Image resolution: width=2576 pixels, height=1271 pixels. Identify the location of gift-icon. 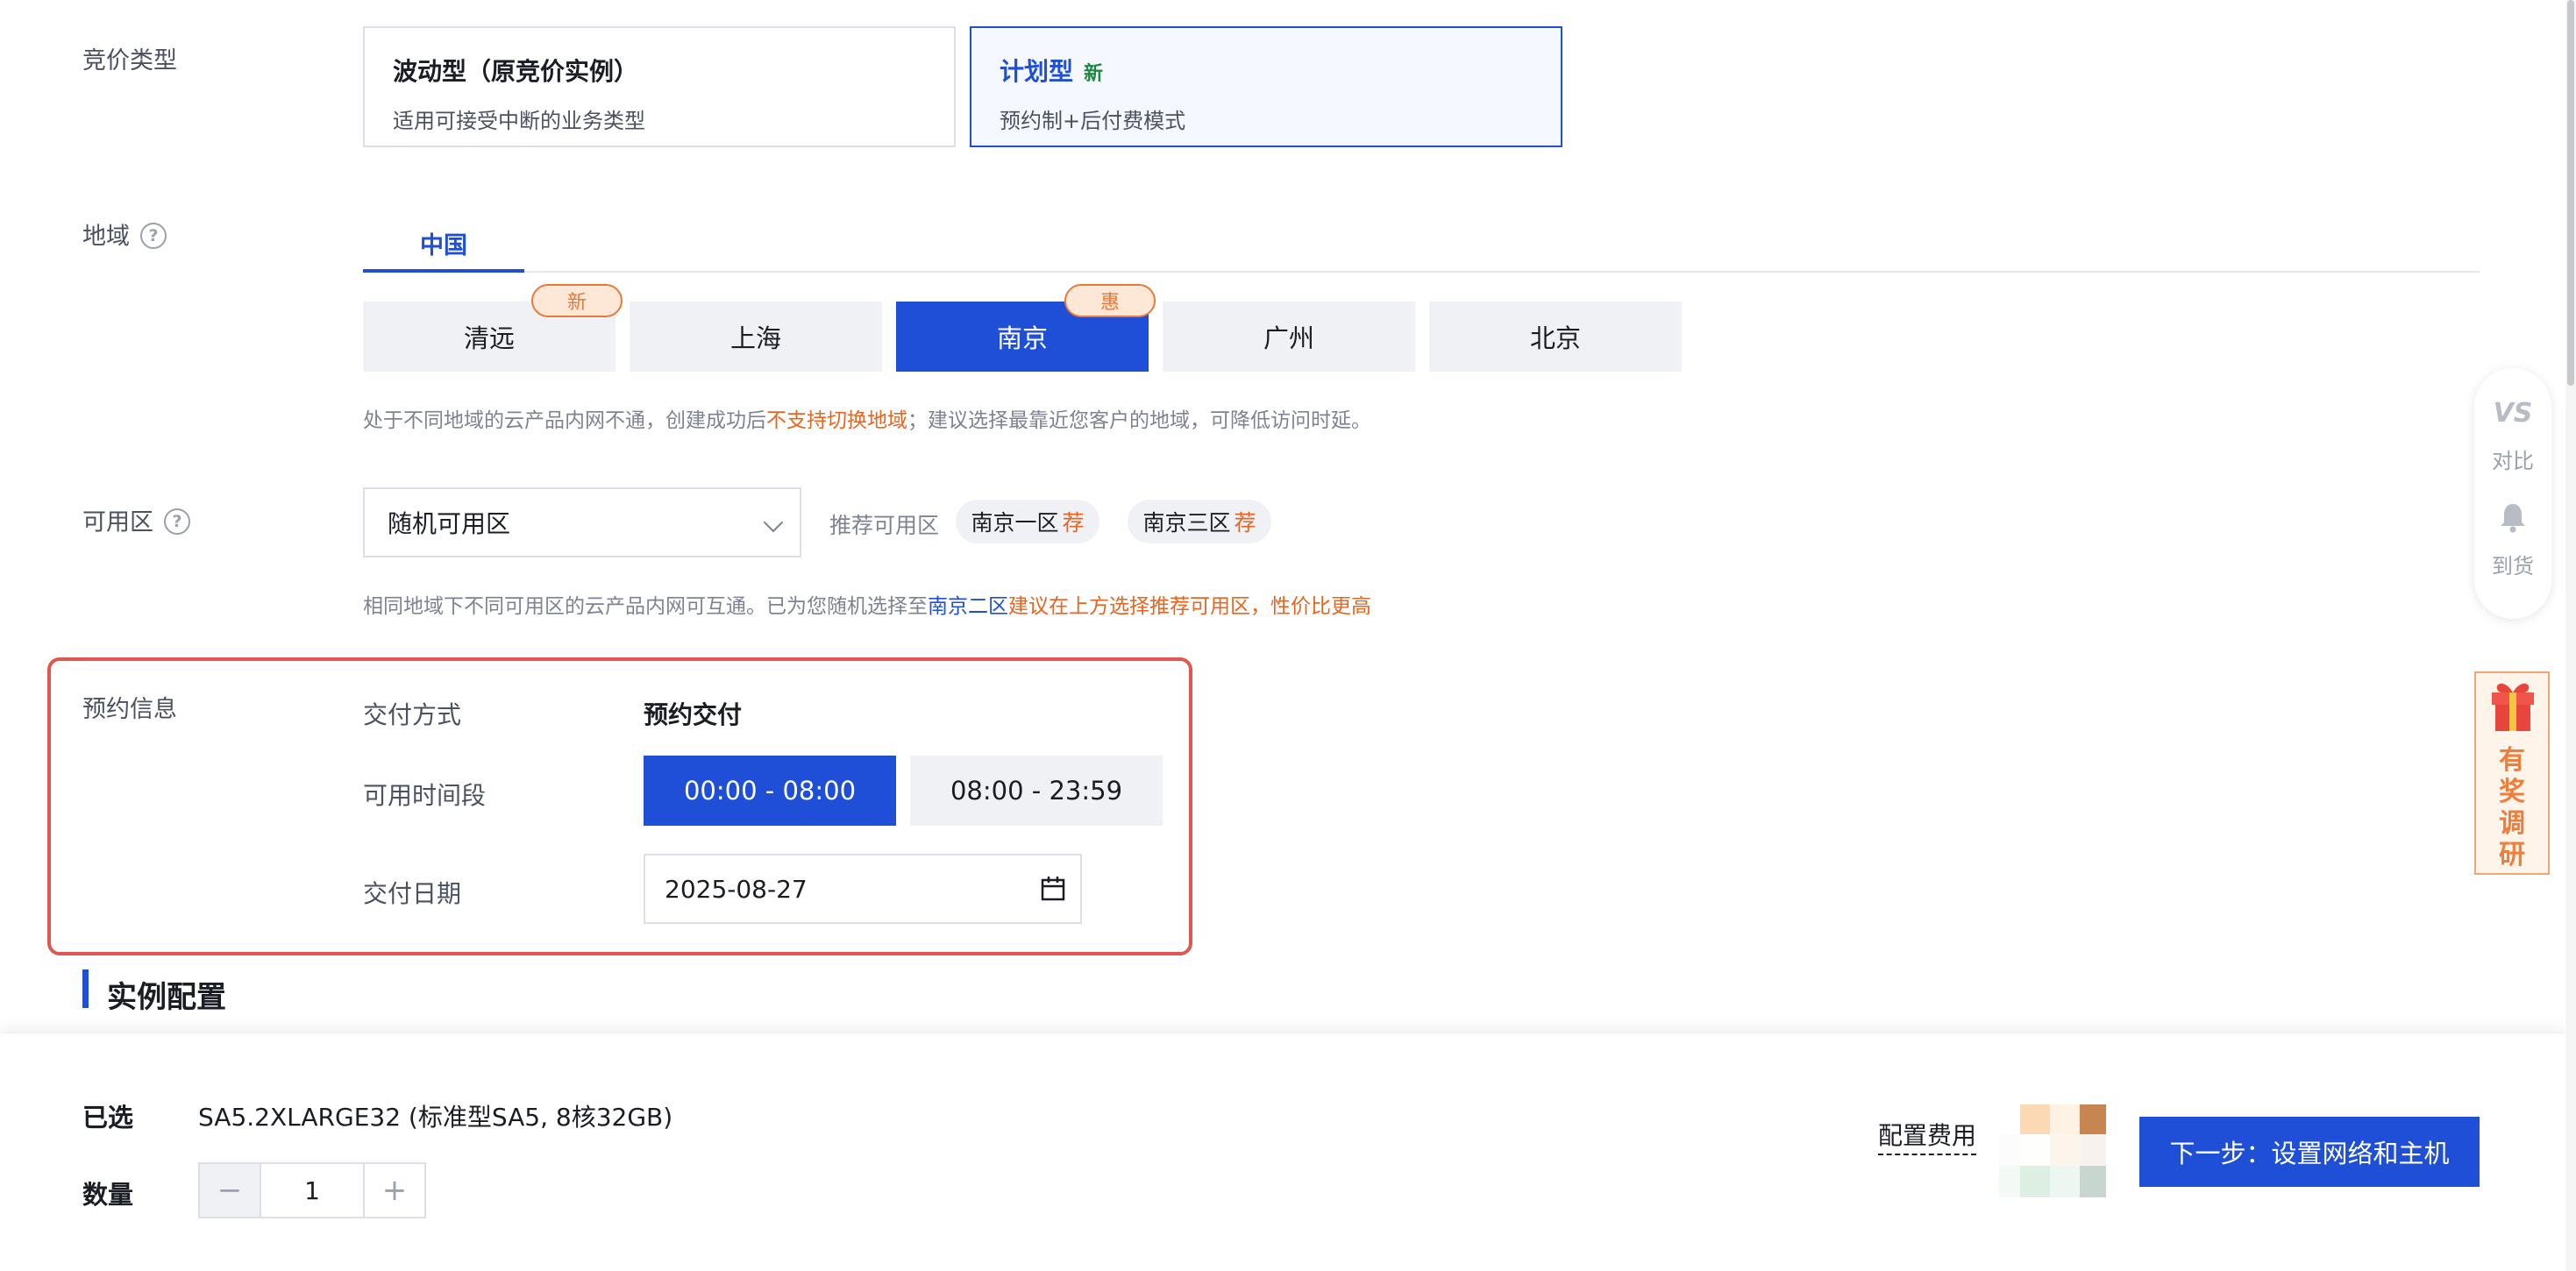
(2513, 707).